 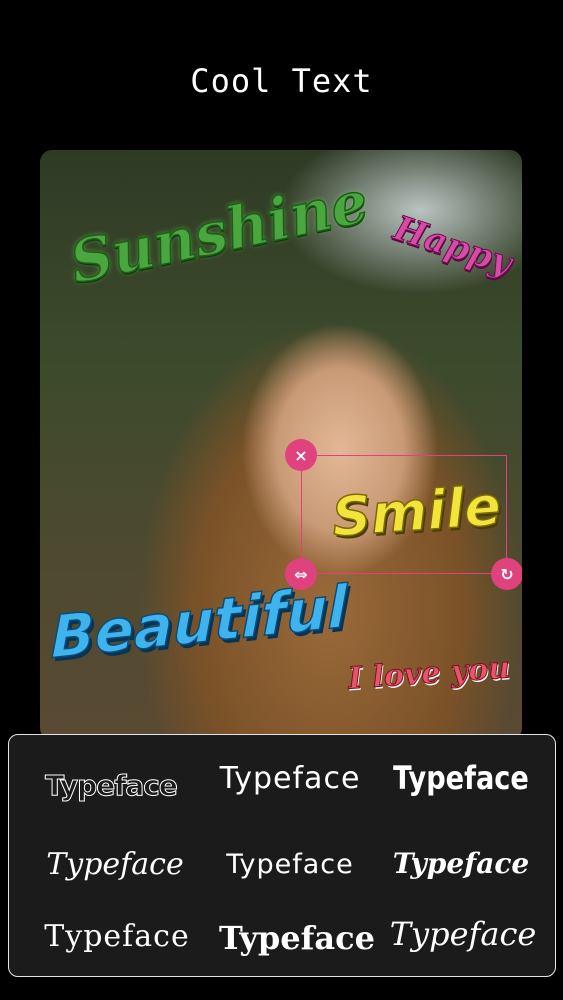 What do you see at coordinates (403, 514) in the screenshot?
I see `selection-box: × ⇔ ↻` at bounding box center [403, 514].